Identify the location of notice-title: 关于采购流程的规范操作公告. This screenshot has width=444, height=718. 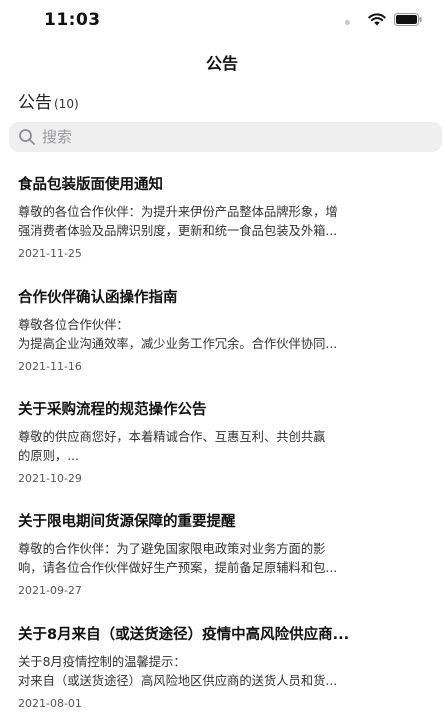
(112, 410).